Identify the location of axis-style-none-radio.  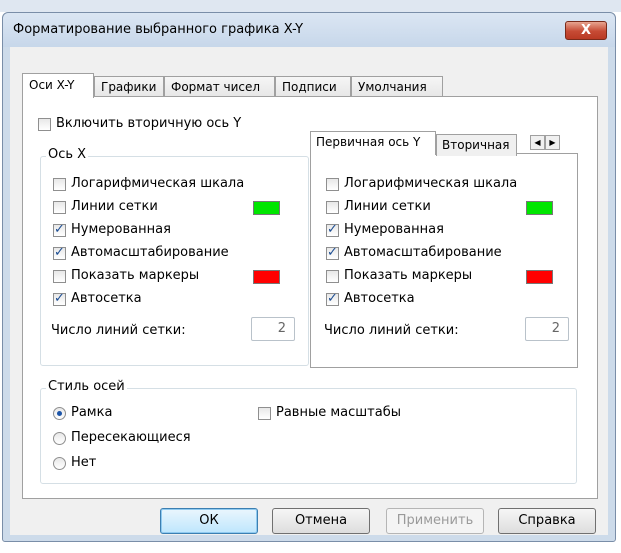
(59, 463).